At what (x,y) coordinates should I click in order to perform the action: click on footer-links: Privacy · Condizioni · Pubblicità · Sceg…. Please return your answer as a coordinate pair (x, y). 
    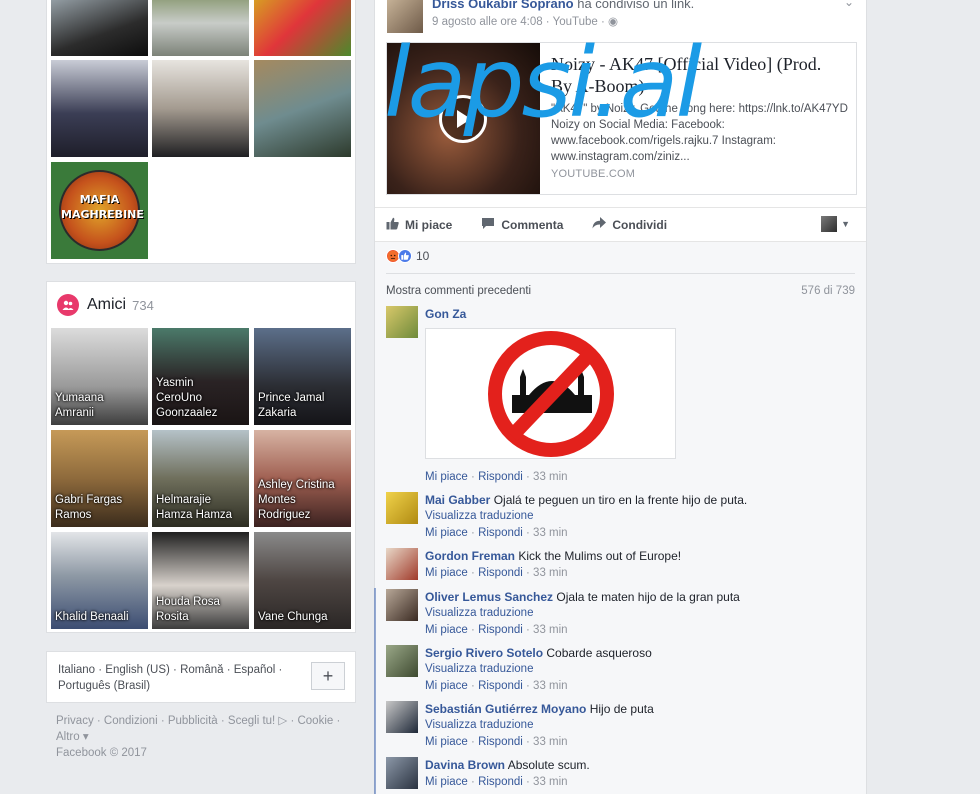
    Looking at the image, I should click on (206, 721).